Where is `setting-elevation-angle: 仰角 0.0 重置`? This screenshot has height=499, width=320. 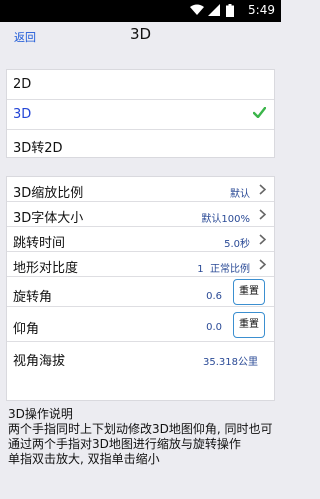
setting-elevation-angle: 仰角 0.0 重置 is located at coordinates (140, 324).